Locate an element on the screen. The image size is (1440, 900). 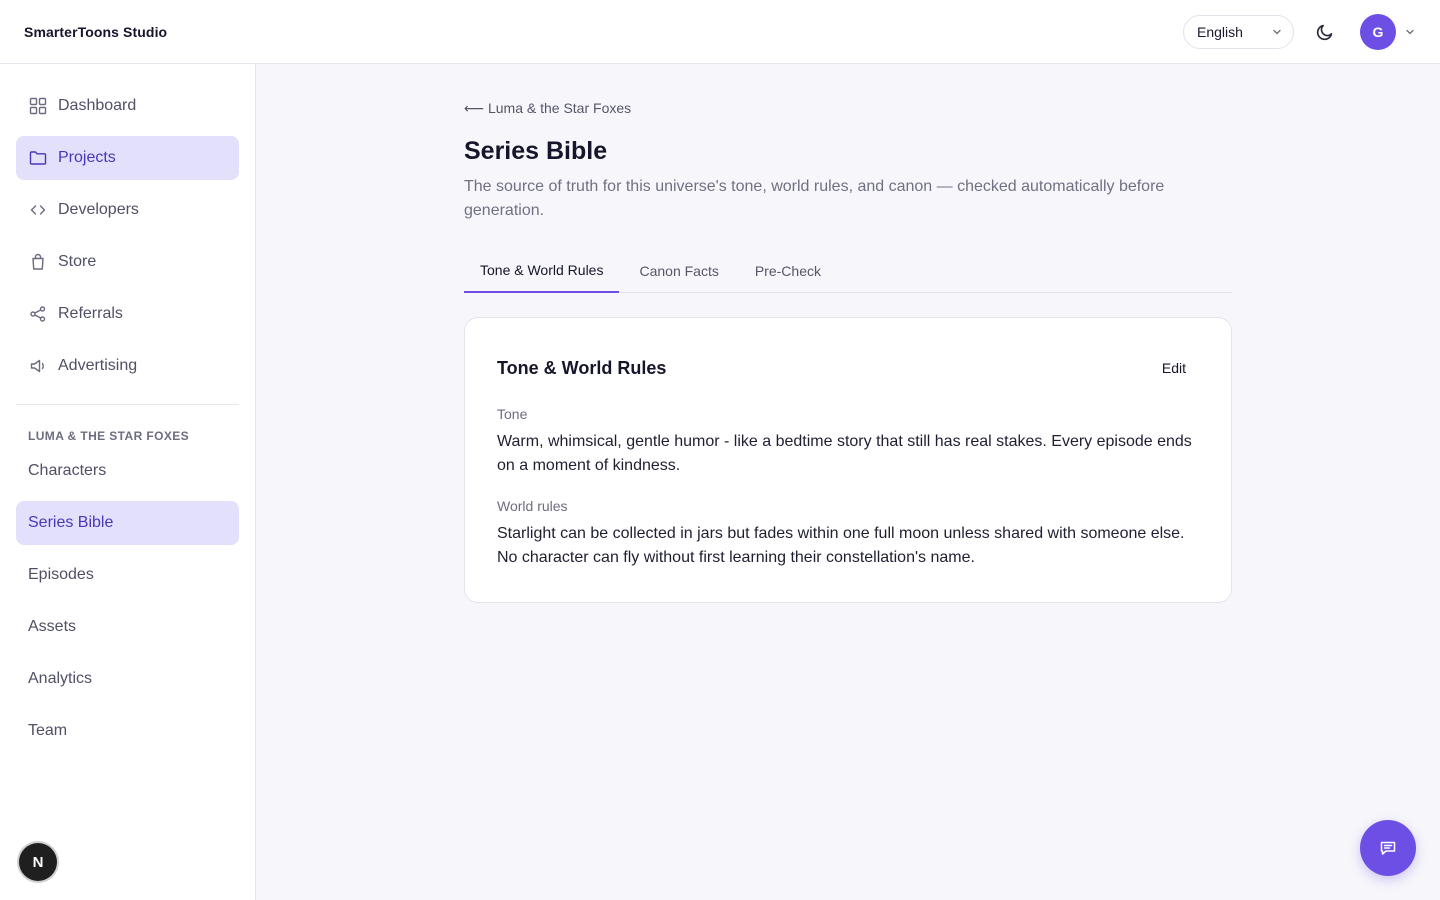
sidebar-item-developers: Developers is located at coordinates (127, 210).